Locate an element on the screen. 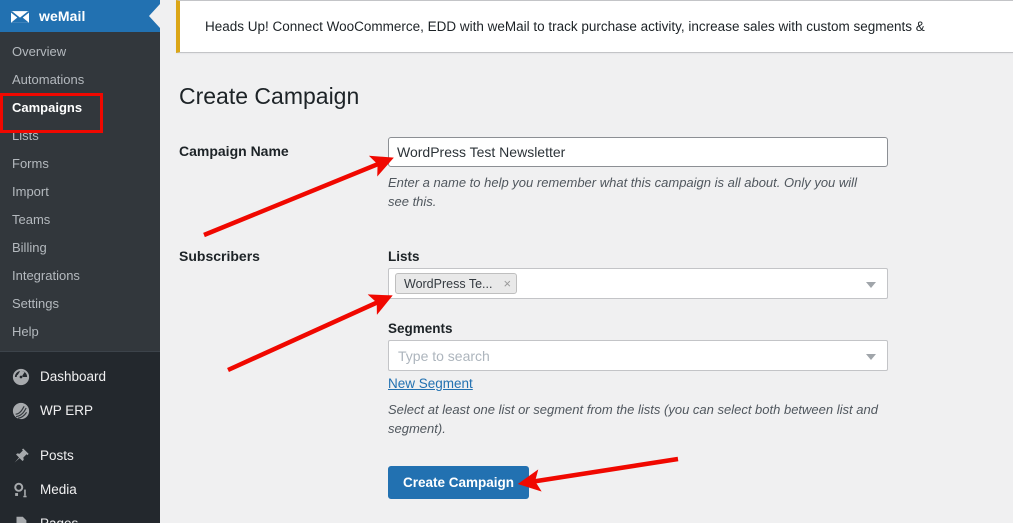 The width and height of the screenshot is (1013, 523). sidebar-item-teams: Teams is located at coordinates (80, 220).